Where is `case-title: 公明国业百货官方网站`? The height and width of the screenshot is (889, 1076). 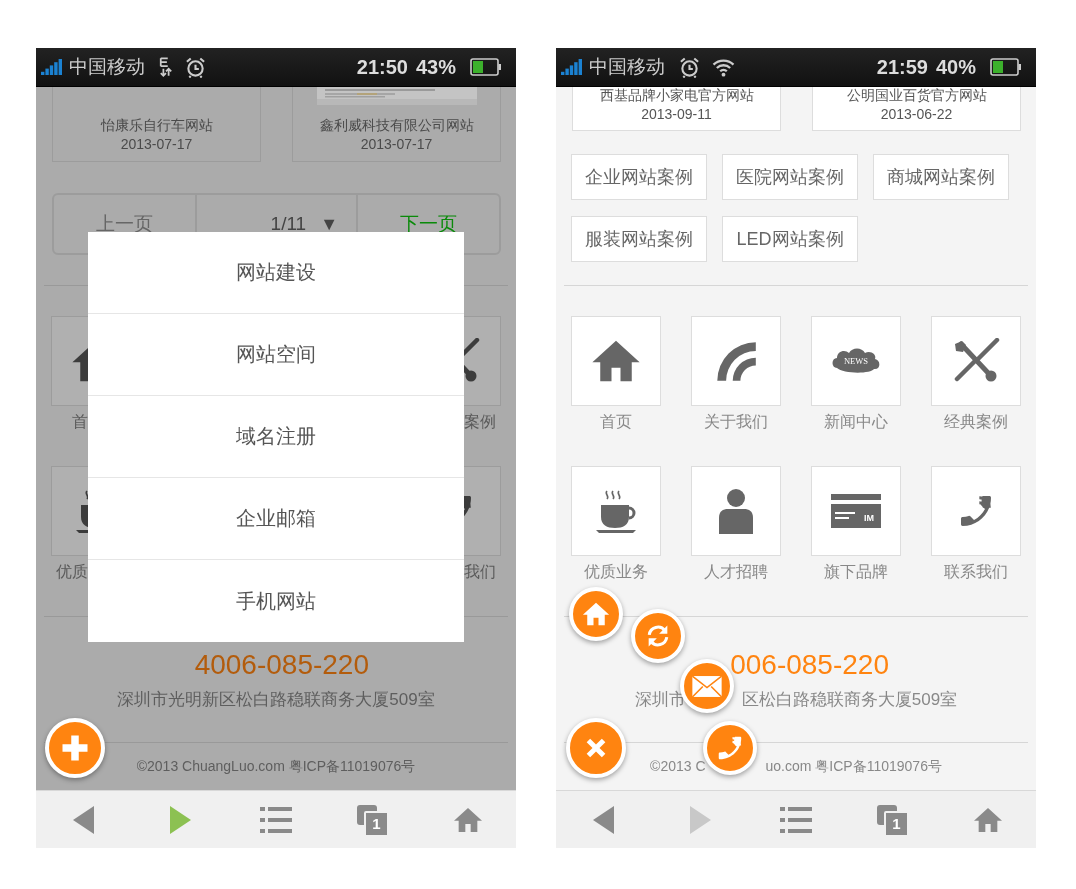 case-title: 公明国业百货官方网站 is located at coordinates (916, 96).